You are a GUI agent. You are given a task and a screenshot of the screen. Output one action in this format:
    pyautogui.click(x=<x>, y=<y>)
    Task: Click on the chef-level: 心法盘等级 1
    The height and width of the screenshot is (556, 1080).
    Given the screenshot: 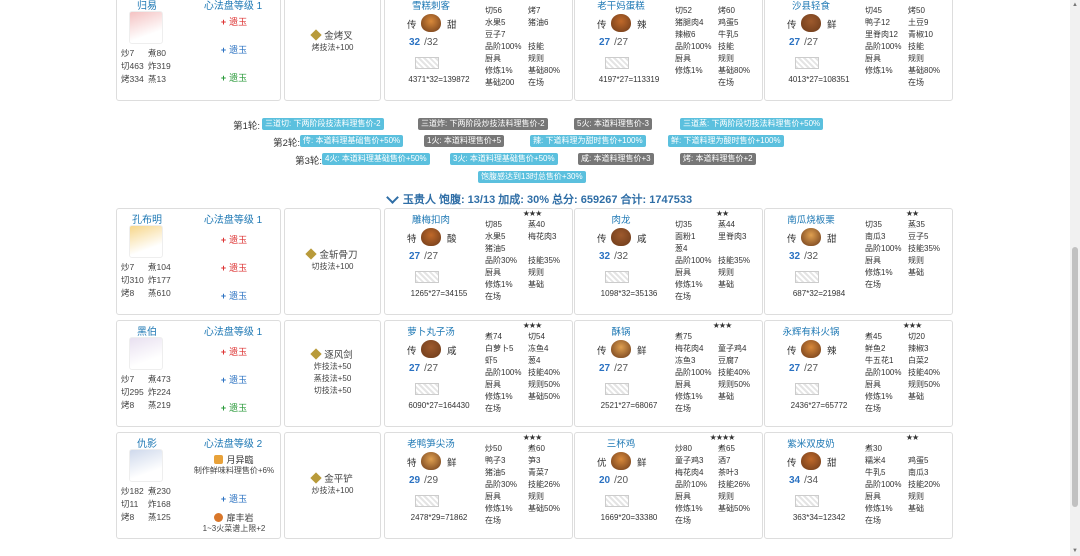 What is the action you would take?
    pyautogui.click(x=233, y=332)
    